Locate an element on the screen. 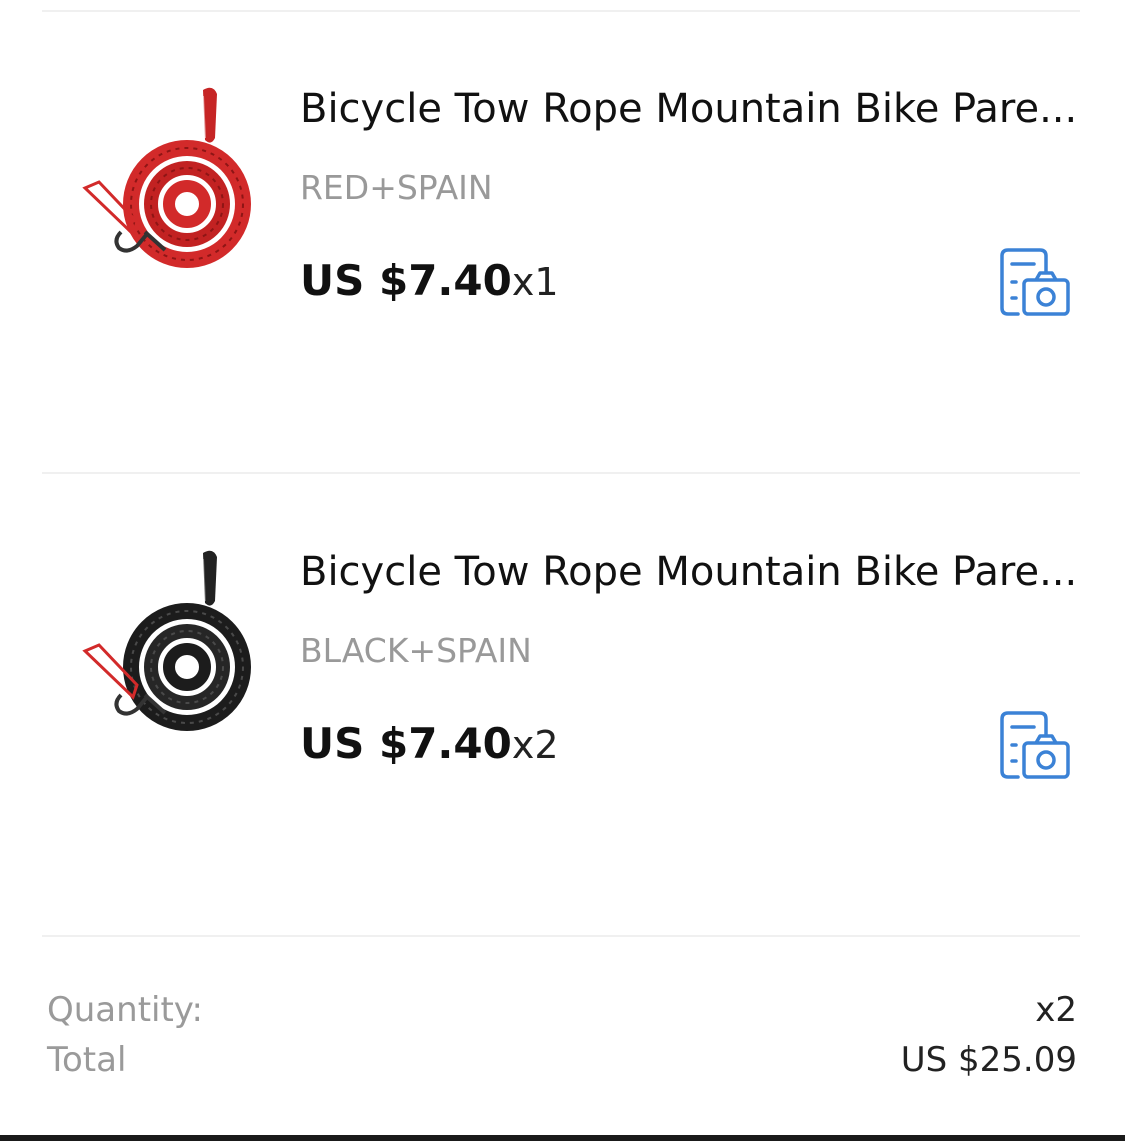 The image size is (1125, 1141). price-line: US $7.40x2 is located at coordinates (429, 748).